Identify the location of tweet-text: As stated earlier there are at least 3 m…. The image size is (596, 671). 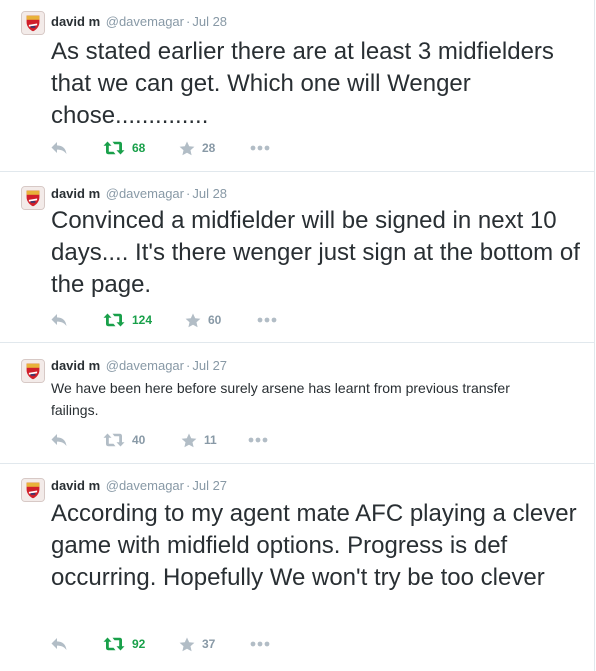
(302, 83).